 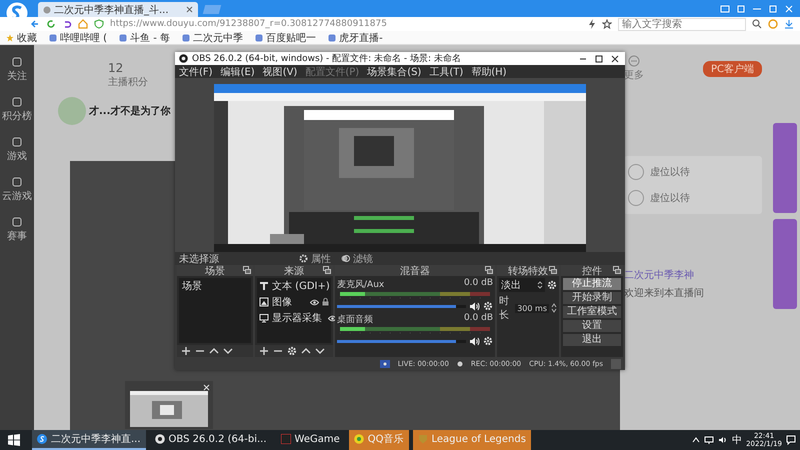 What do you see at coordinates (634, 61) in the screenshot?
I see `dots-icon` at bounding box center [634, 61].